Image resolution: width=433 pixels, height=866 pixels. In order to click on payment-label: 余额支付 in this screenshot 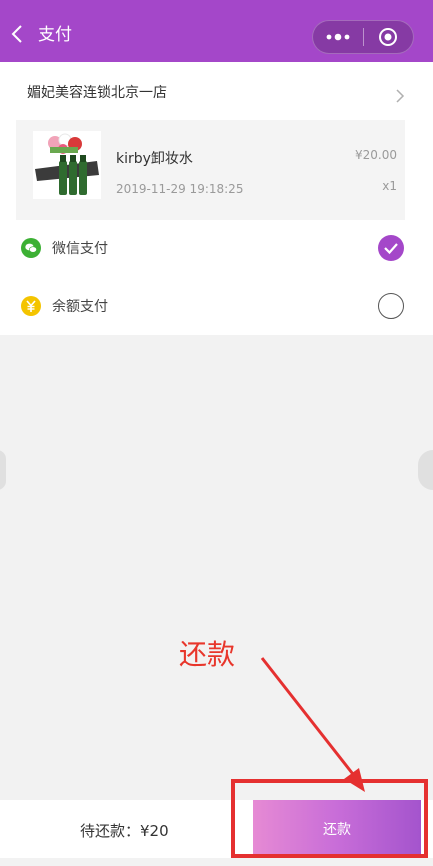, I will do `click(80, 307)`.